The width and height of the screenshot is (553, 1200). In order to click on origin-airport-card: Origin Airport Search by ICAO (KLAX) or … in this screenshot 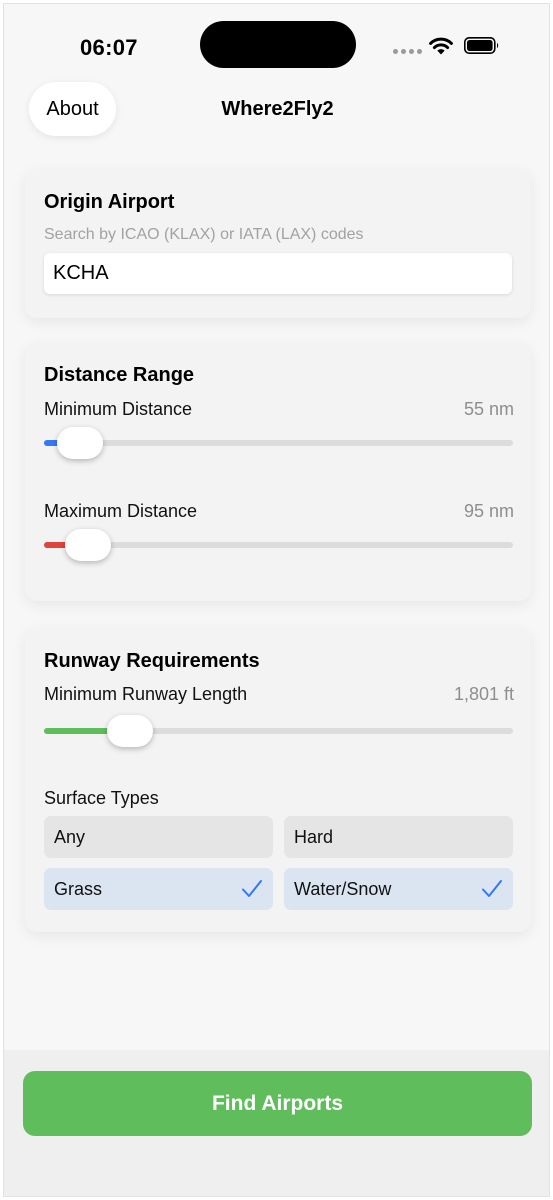, I will do `click(278, 243)`.